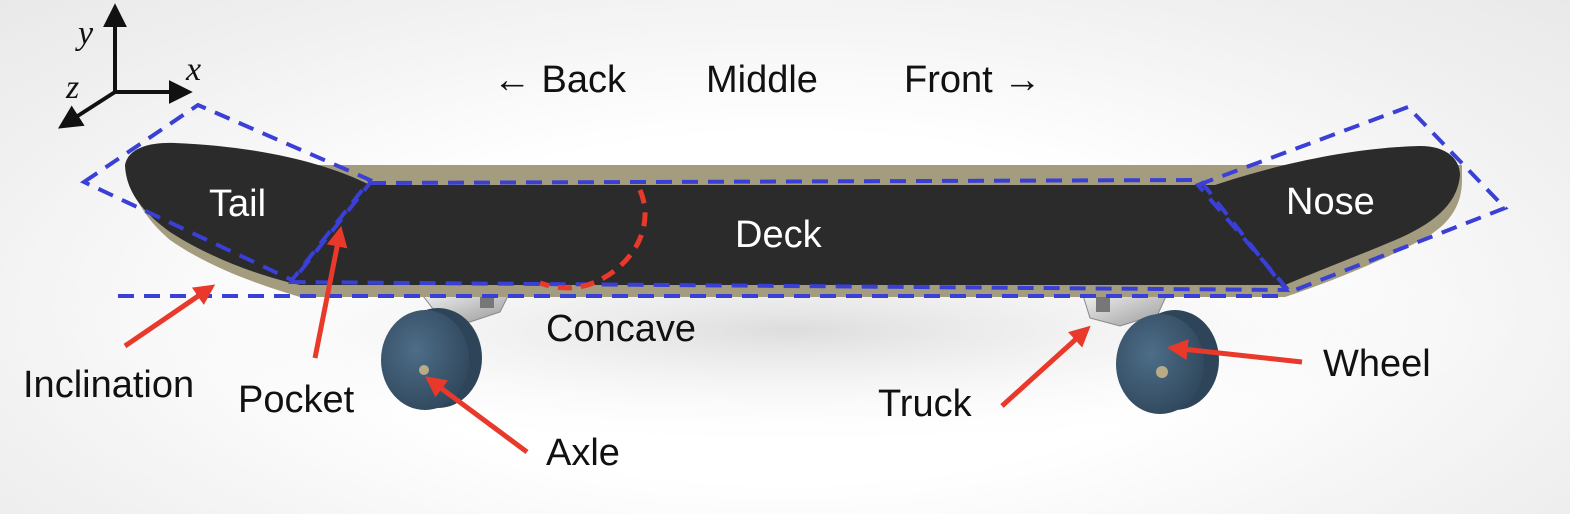 This screenshot has width=1570, height=514. What do you see at coordinates (193, 69) in the screenshot?
I see `axis-x-label: x` at bounding box center [193, 69].